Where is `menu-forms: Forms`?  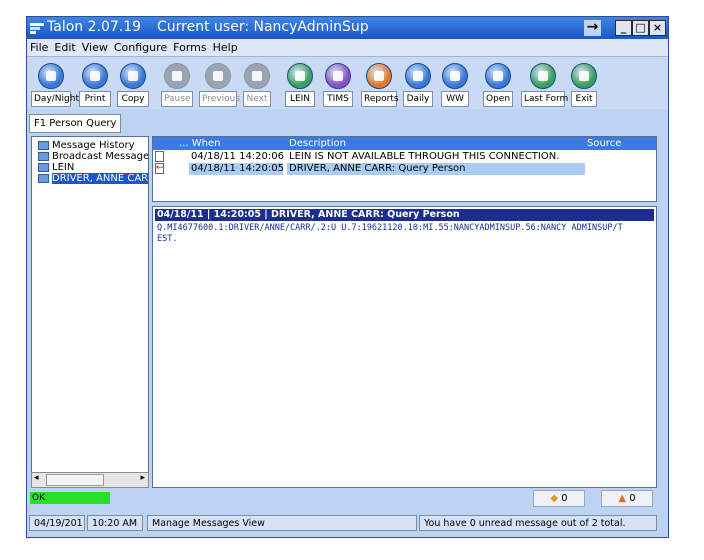 menu-forms: Forms is located at coordinates (189, 46).